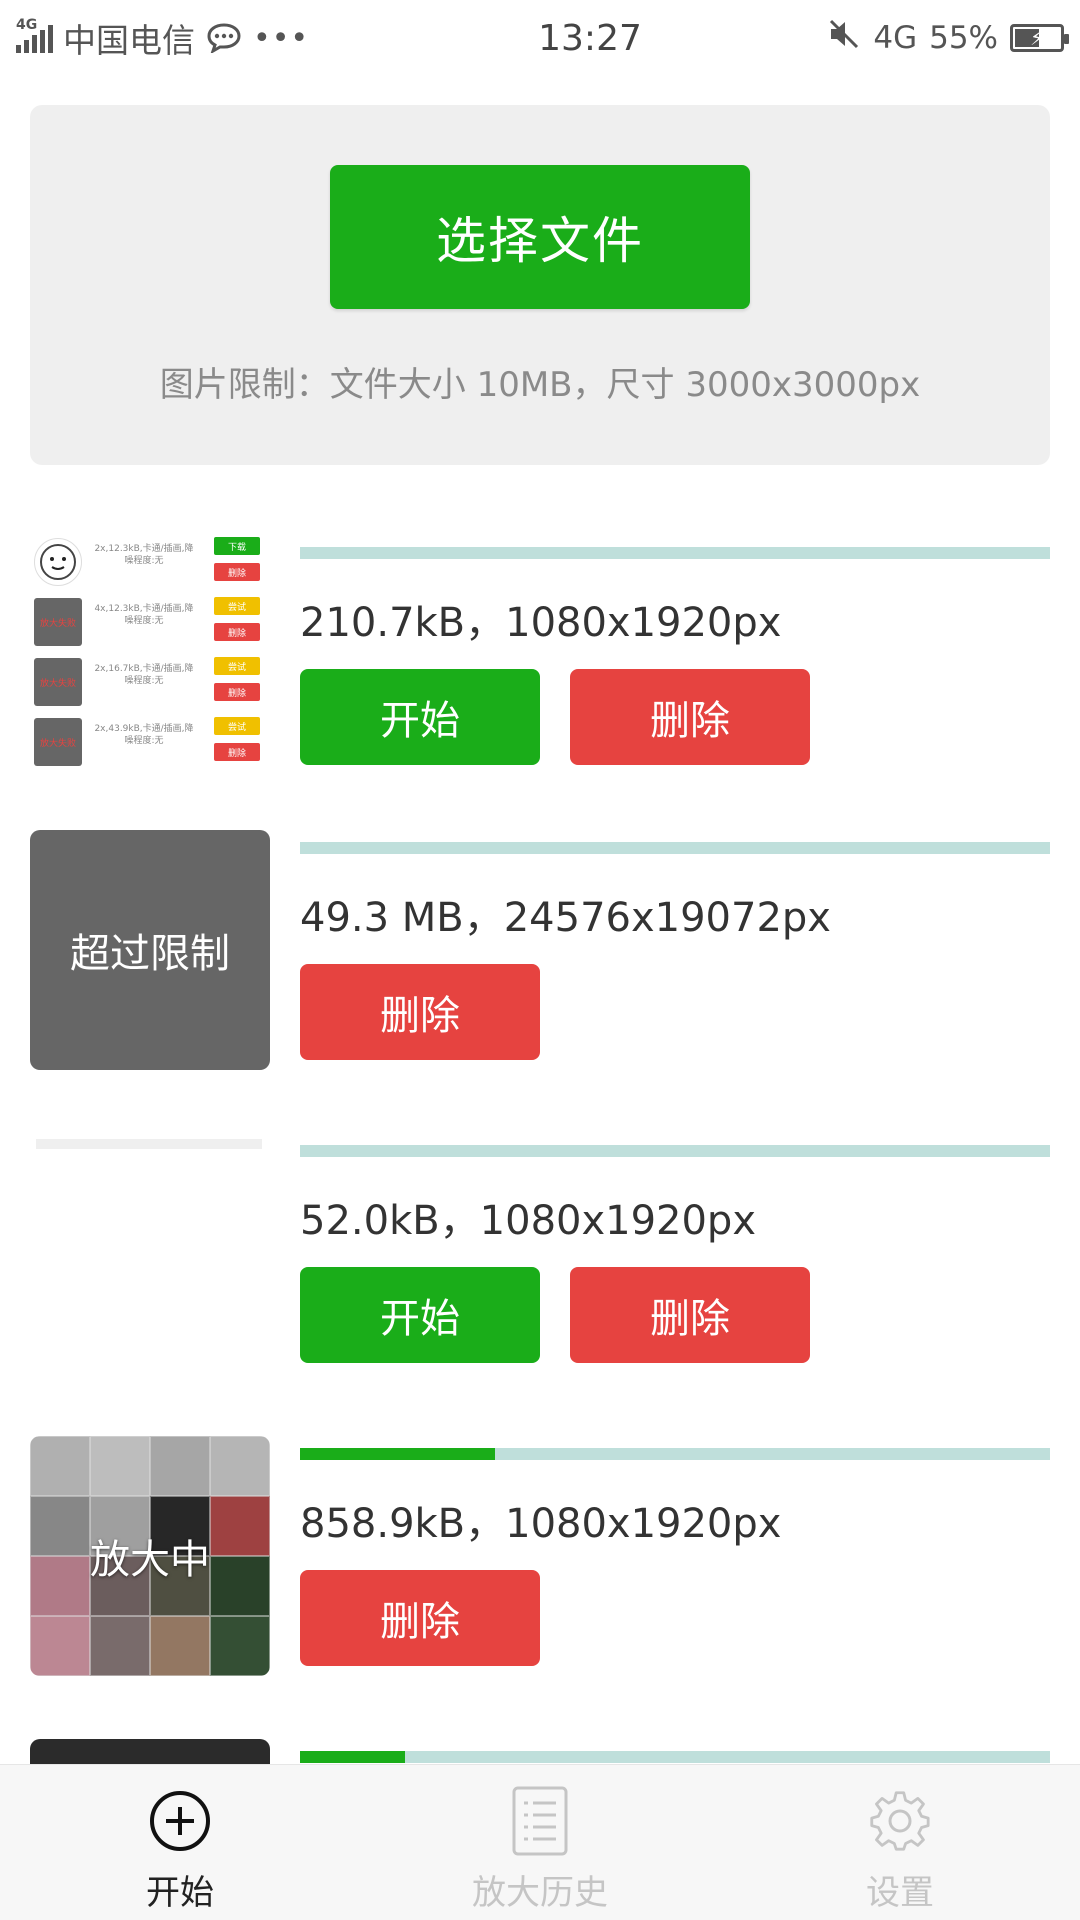 The height and width of the screenshot is (1920, 1080). What do you see at coordinates (27, 25) in the screenshot?
I see `network-type: 4G` at bounding box center [27, 25].